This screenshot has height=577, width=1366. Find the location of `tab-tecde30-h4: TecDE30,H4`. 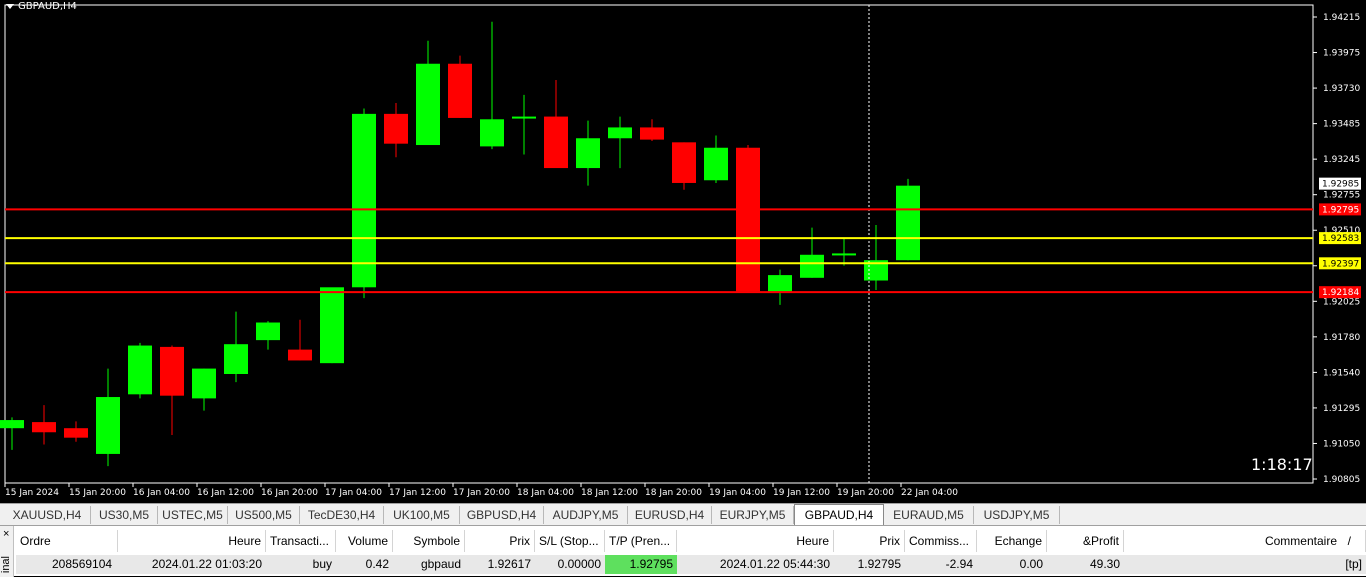

tab-tecde30-h4: TecDE30,H4 is located at coordinates (342, 515).